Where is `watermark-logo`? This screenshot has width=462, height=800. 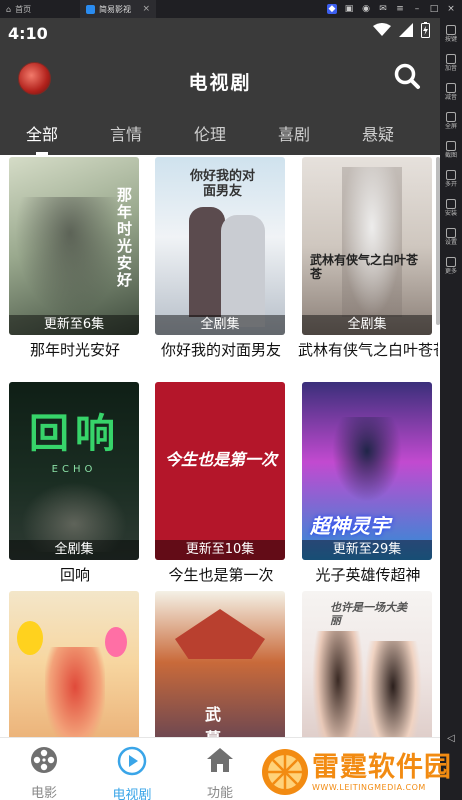
watermark-logo is located at coordinates (285, 772).